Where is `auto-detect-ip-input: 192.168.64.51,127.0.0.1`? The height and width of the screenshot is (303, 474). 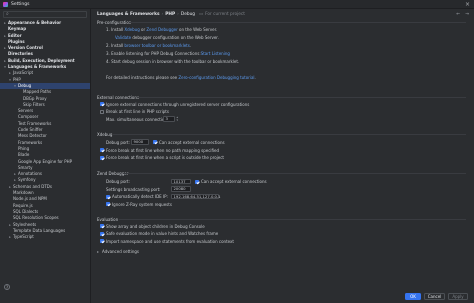
auto-detect-ip-input: 192.168.64.51,127.0.0.1 is located at coordinates (196, 196).